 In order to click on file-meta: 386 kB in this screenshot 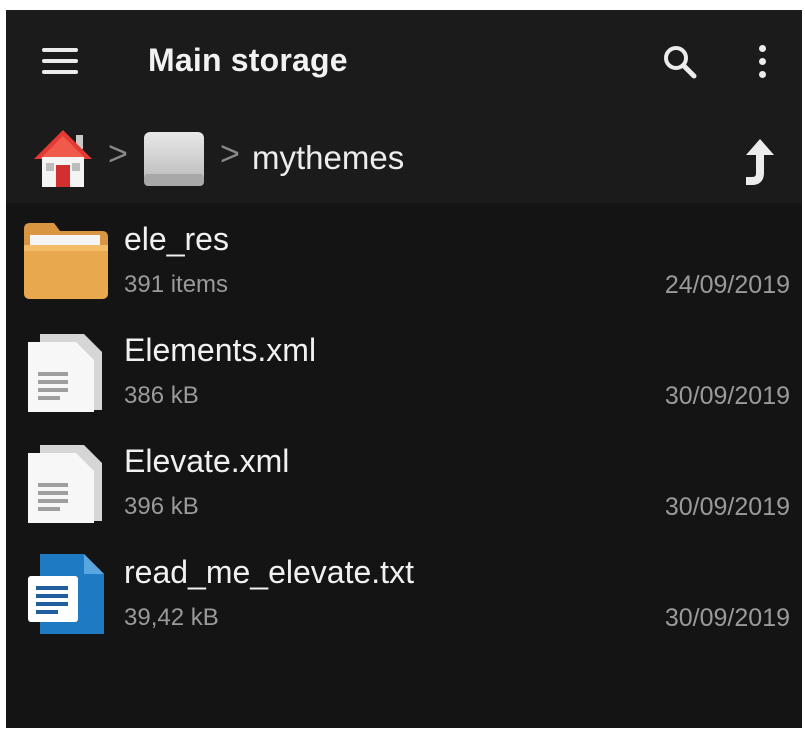, I will do `click(161, 395)`.